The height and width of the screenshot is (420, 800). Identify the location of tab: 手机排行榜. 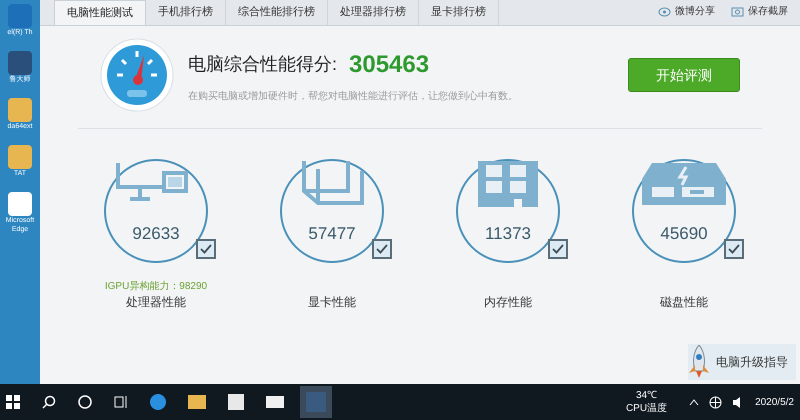
(186, 12).